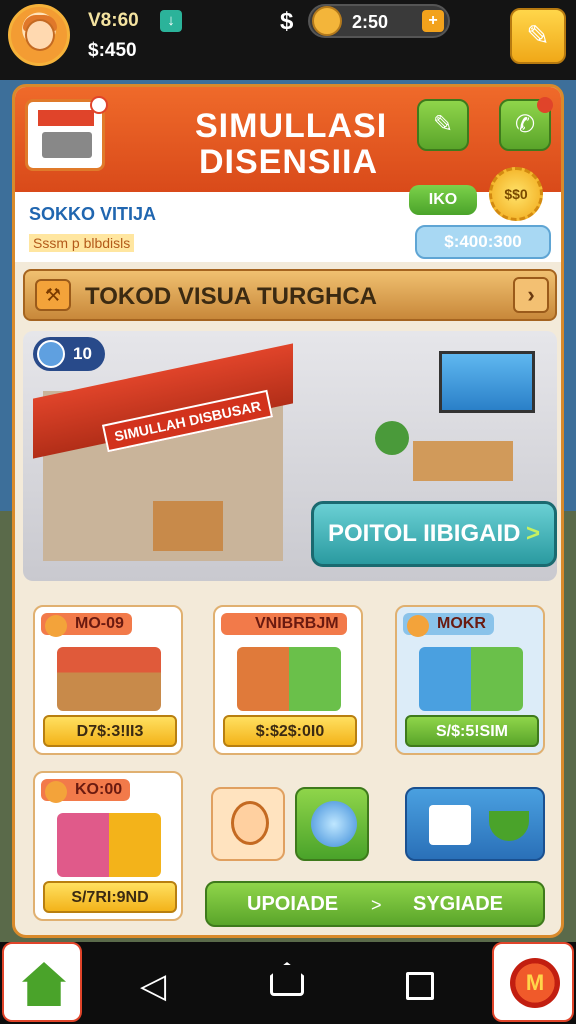  I want to click on menu-button: M, so click(533, 982).